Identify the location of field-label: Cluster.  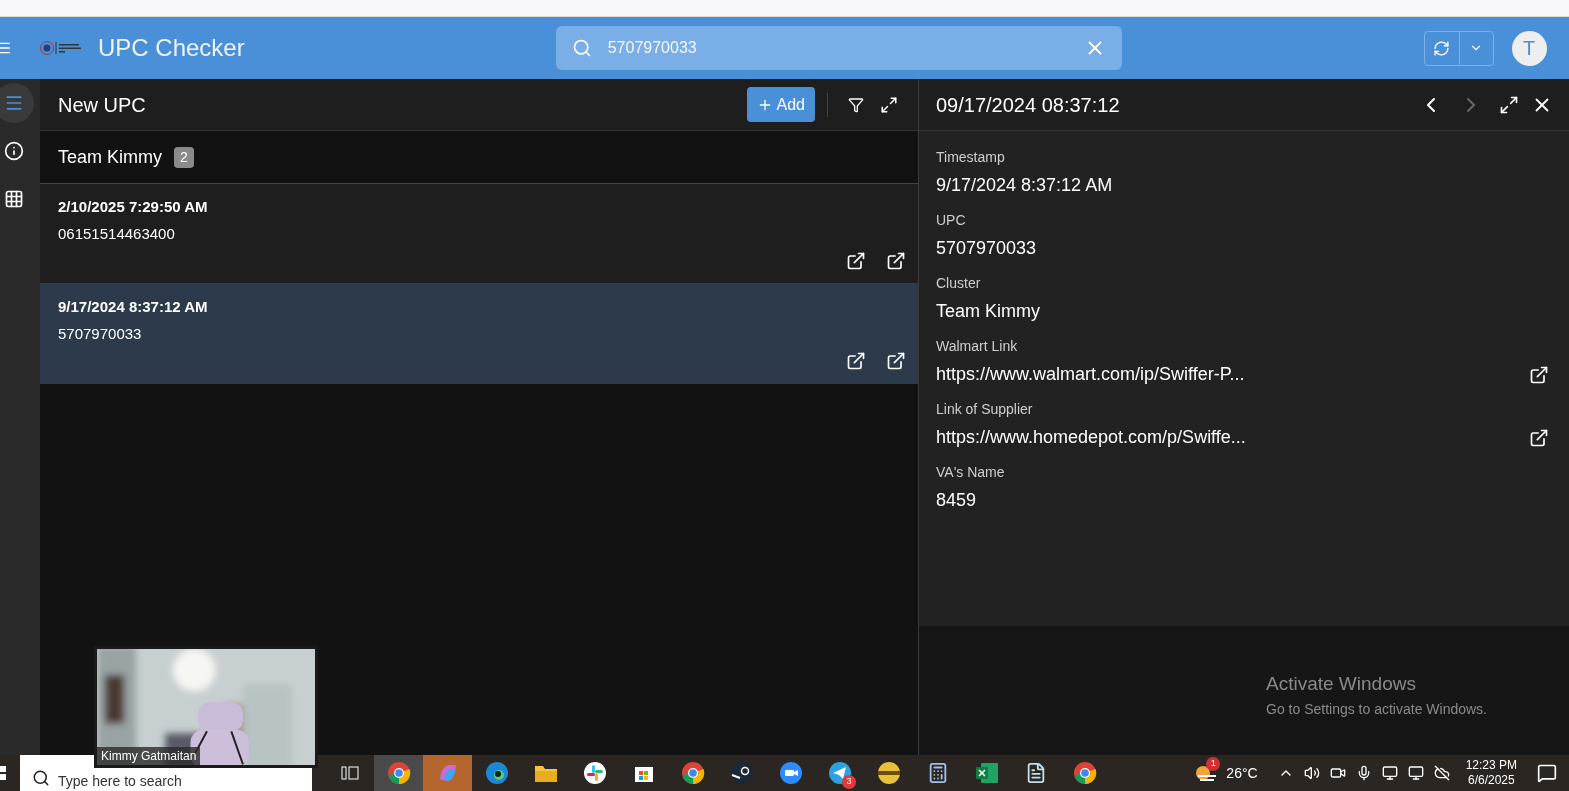
(959, 283).